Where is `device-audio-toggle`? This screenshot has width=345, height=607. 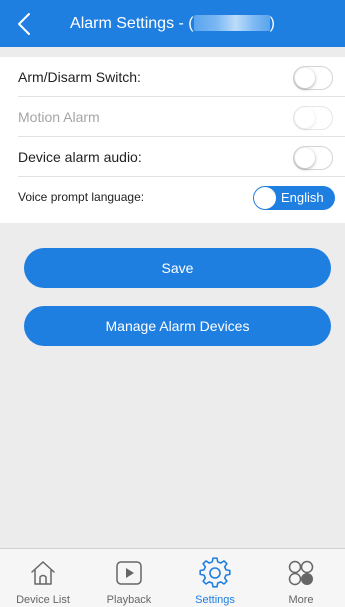
device-audio-toggle is located at coordinates (313, 158).